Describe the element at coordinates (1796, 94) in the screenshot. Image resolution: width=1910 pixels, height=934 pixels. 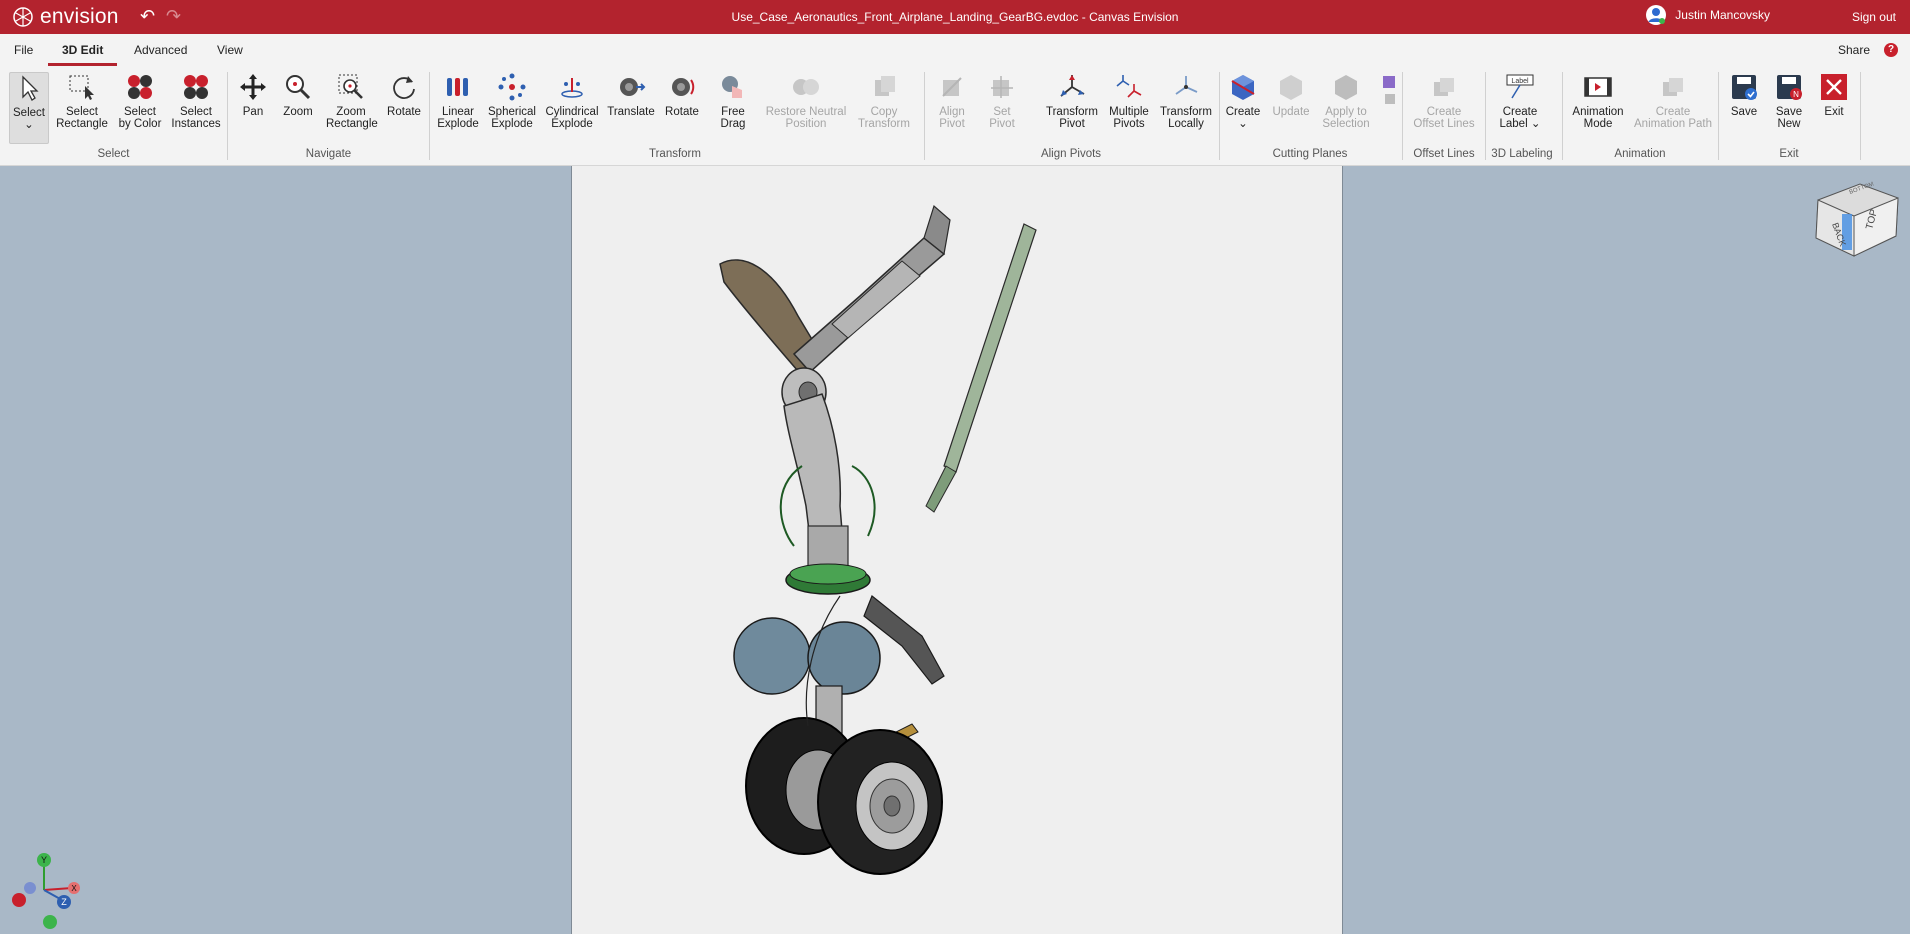
I see `svg-text: N` at that location.